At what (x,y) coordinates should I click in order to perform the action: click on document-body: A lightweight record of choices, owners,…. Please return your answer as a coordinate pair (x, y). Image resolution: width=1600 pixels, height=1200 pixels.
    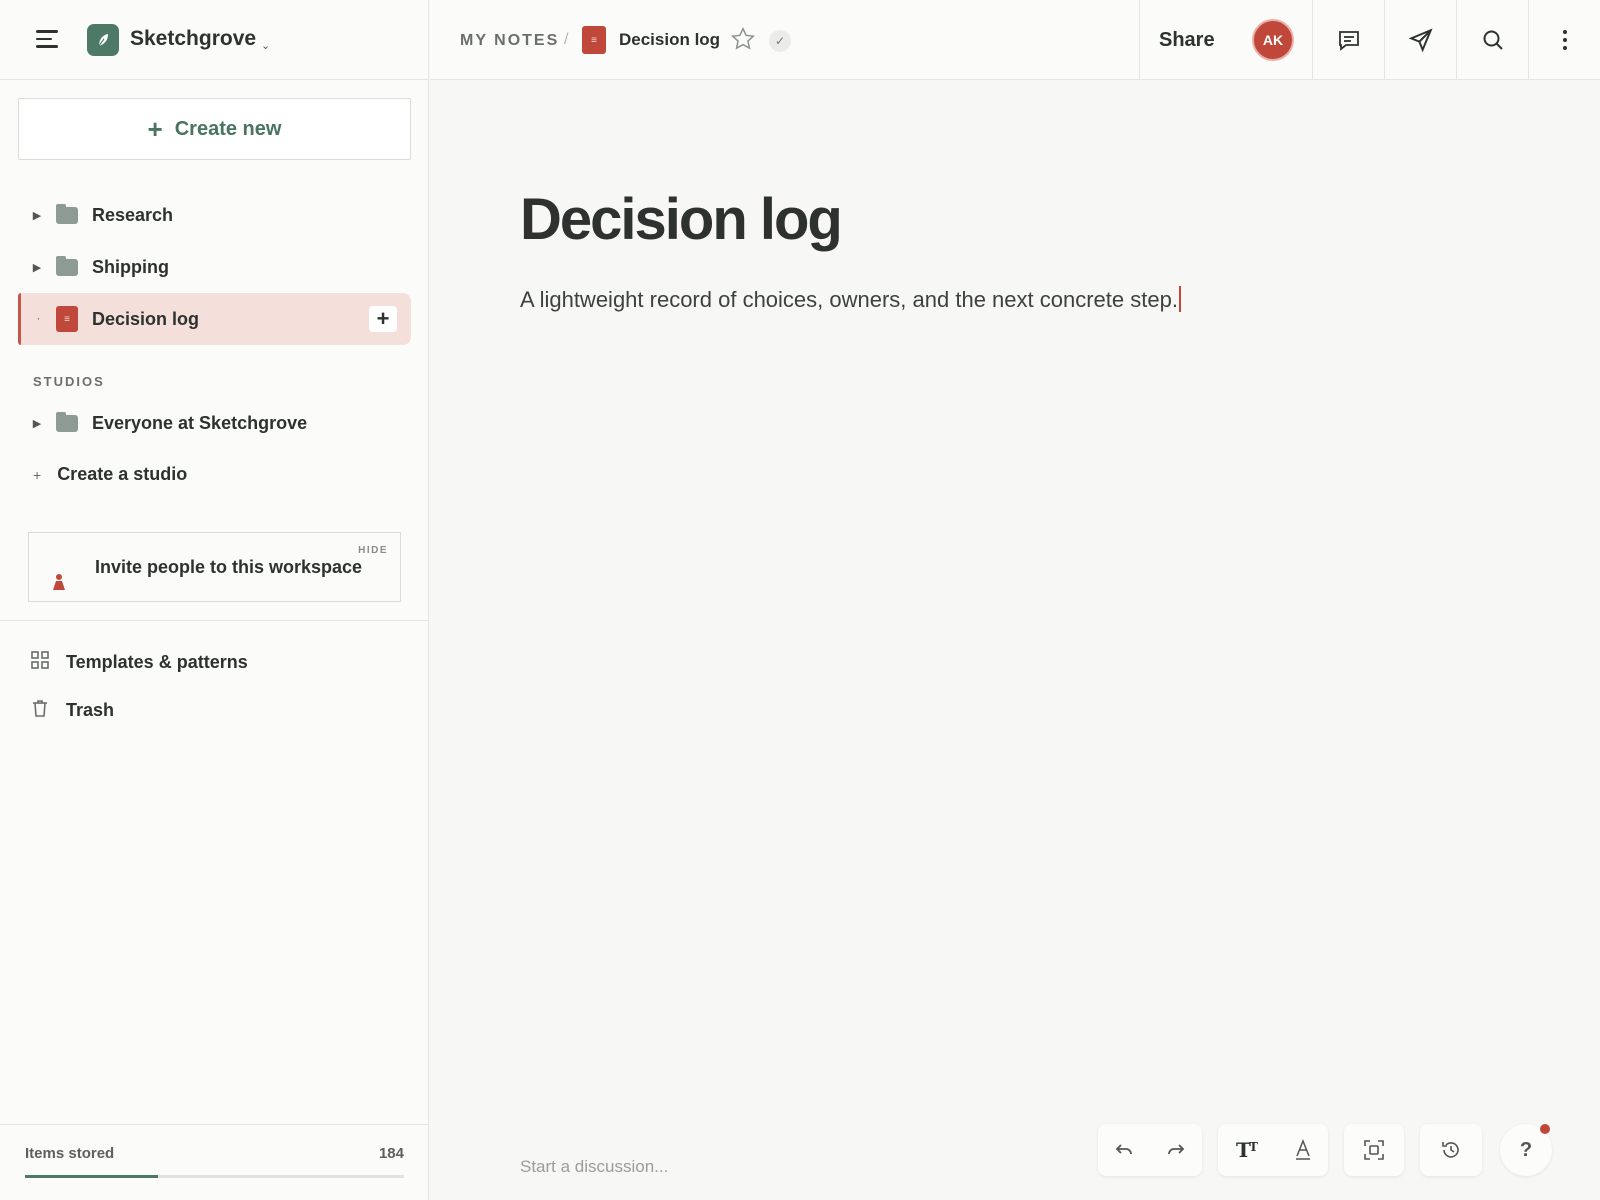
    Looking at the image, I should click on (850, 299).